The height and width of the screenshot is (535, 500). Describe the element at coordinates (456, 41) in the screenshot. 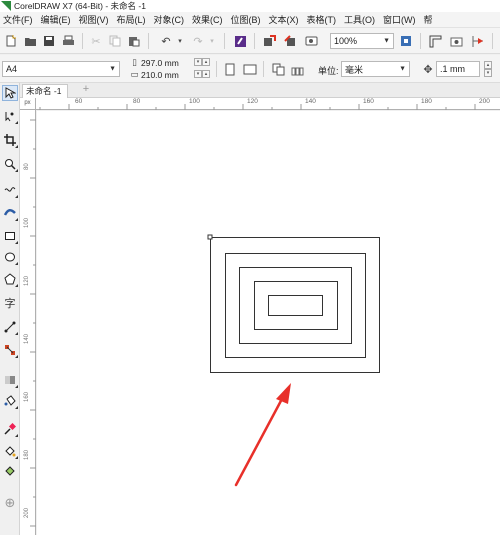

I see `show-grid-icon` at that location.